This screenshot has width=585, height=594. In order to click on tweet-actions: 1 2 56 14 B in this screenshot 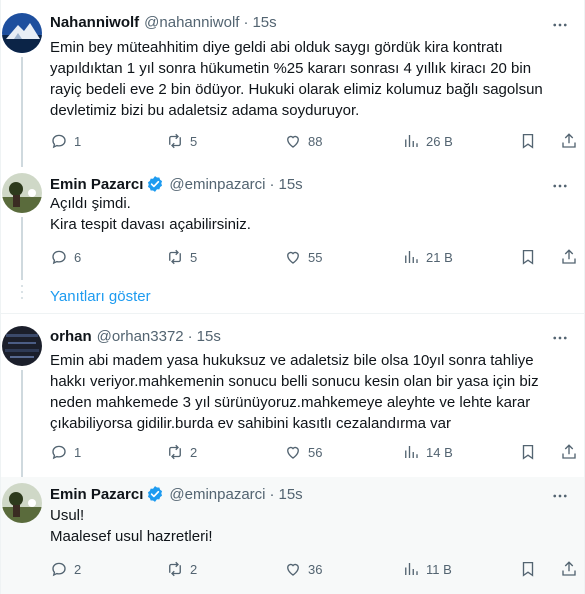, I will do `click(315, 452)`.